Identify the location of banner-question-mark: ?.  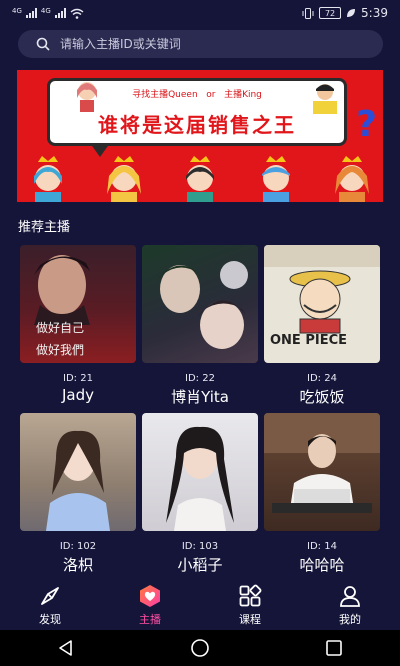
(366, 124).